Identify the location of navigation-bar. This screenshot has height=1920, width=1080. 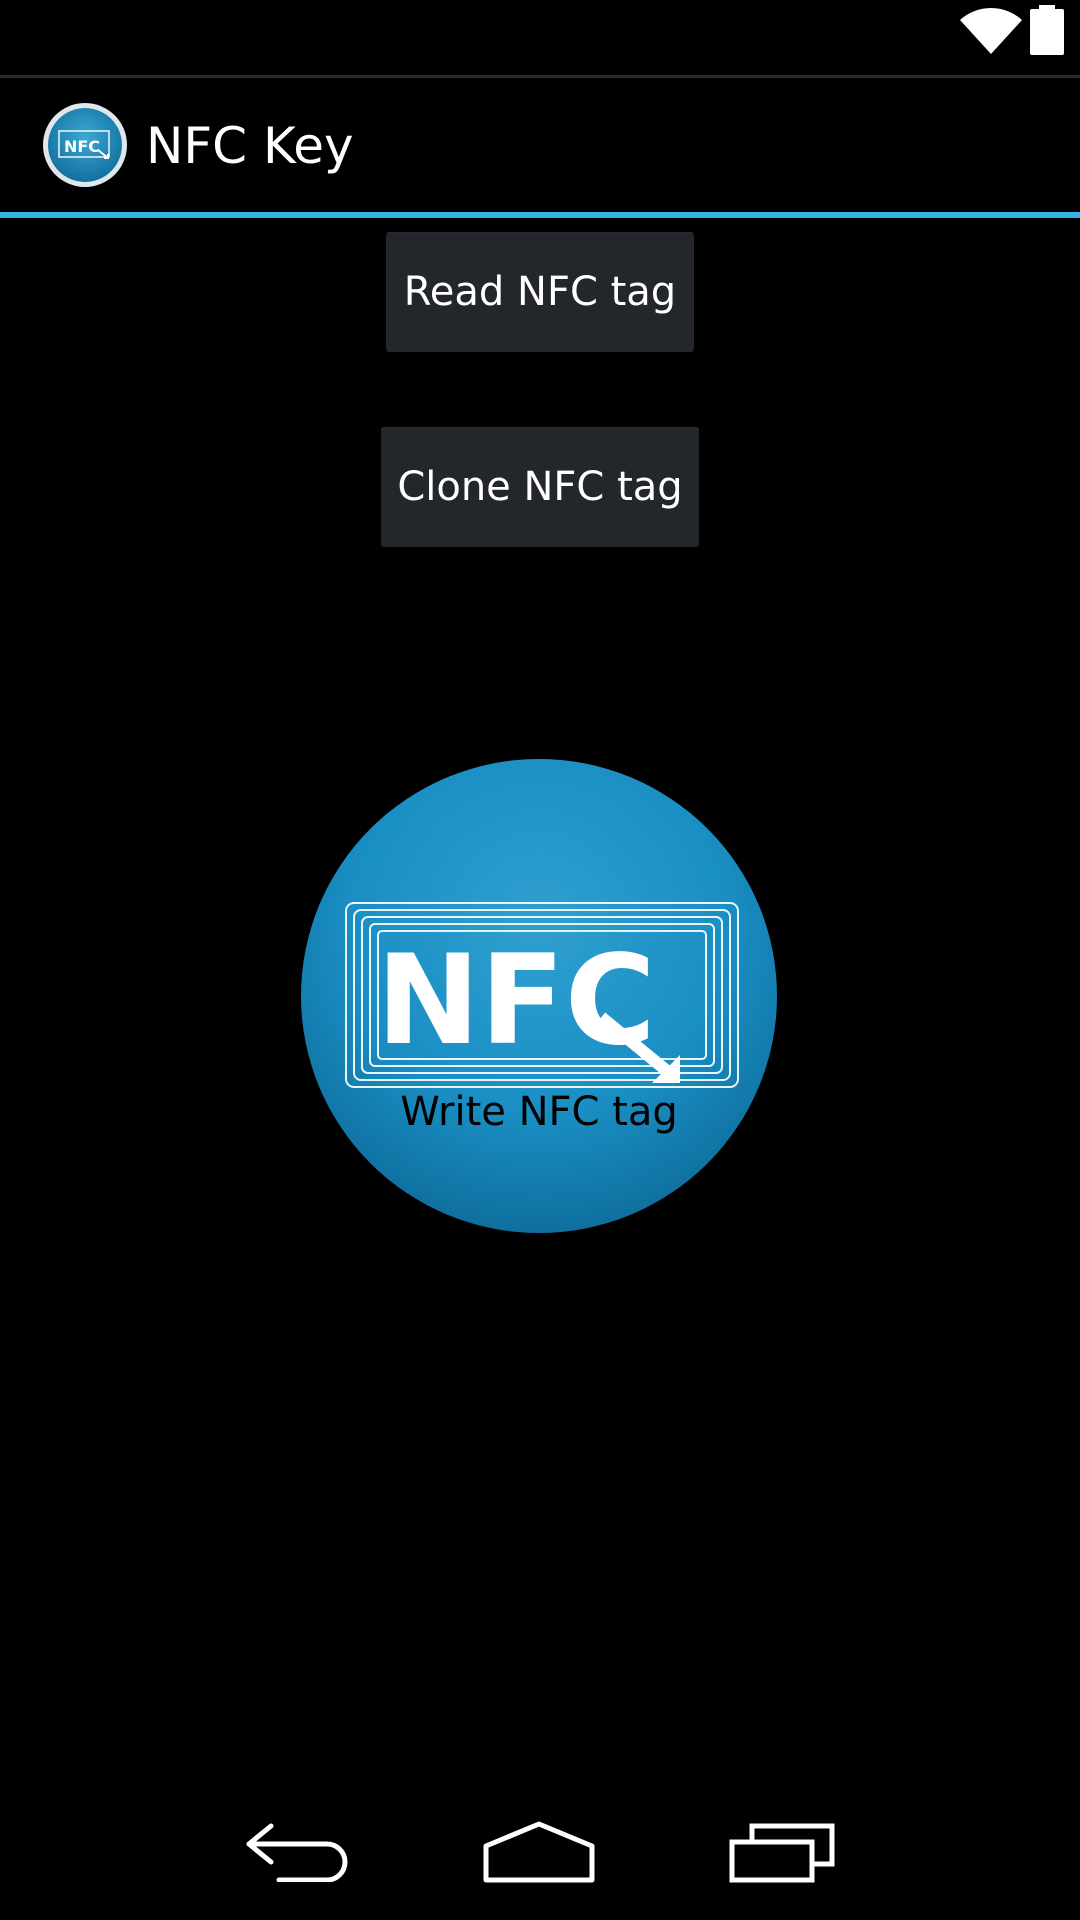
(540, 1848).